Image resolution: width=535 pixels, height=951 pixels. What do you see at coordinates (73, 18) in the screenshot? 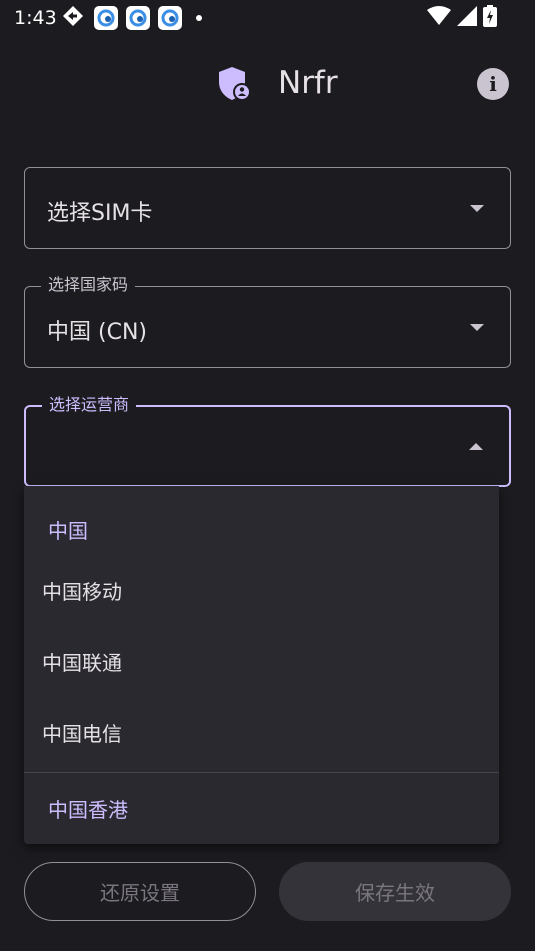
I see `nav-diamond-icon` at bounding box center [73, 18].